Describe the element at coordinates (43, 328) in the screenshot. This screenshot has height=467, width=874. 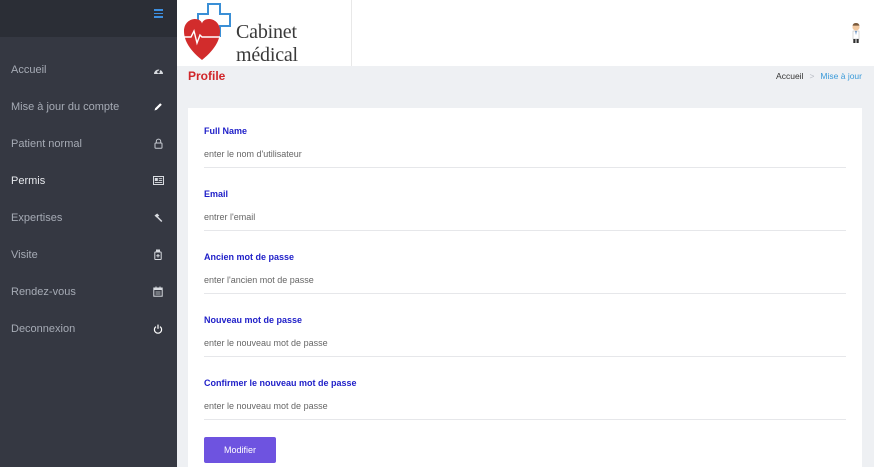
I see `sidebar-item-label: Deconnexion` at that location.